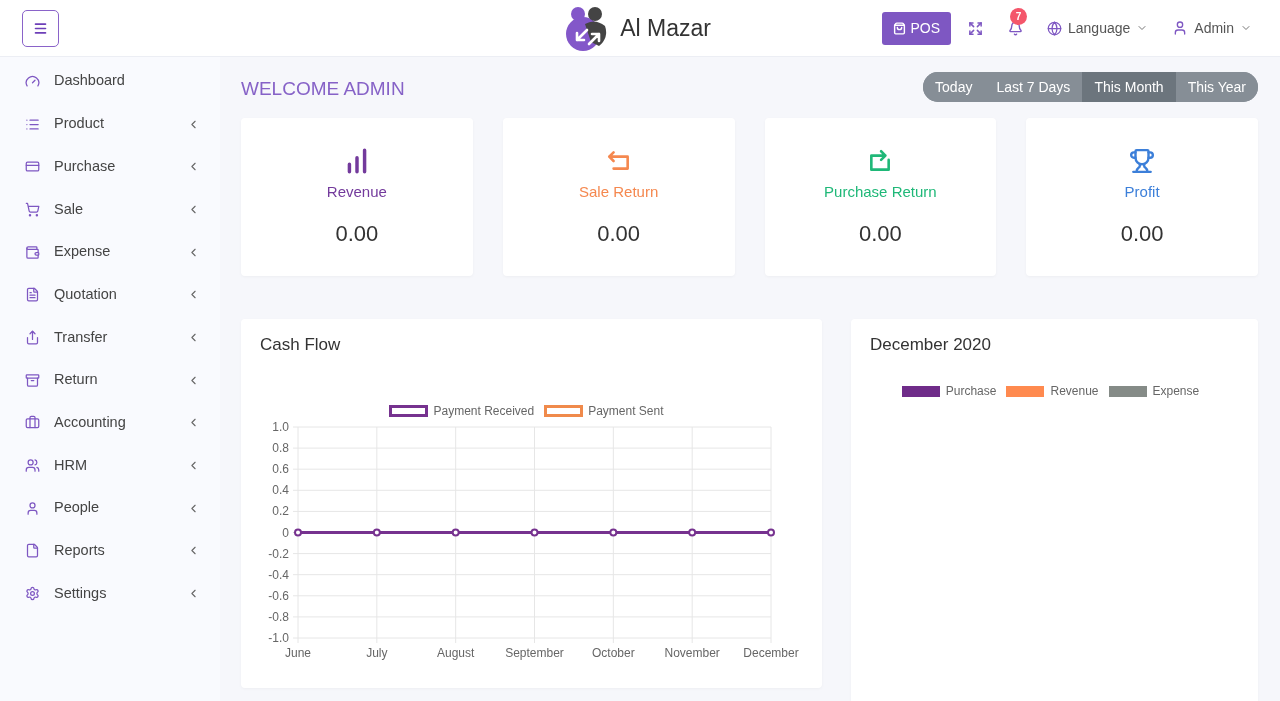 This screenshot has width=1280, height=701. What do you see at coordinates (32, 508) in the screenshot?
I see `user-icon` at bounding box center [32, 508].